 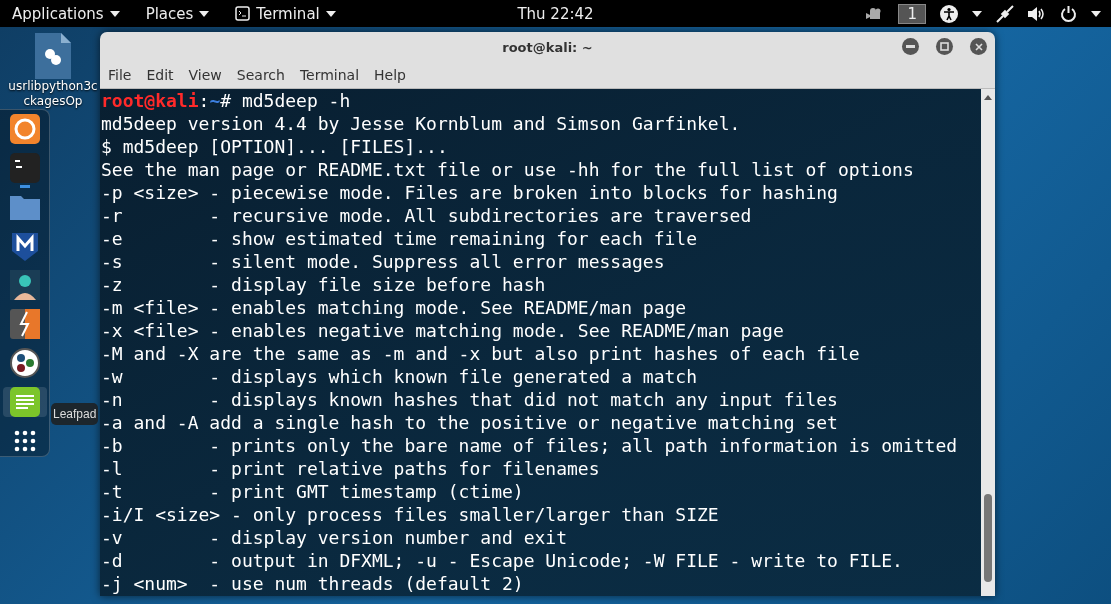 I want to click on minimize-icon, so click(x=910, y=46).